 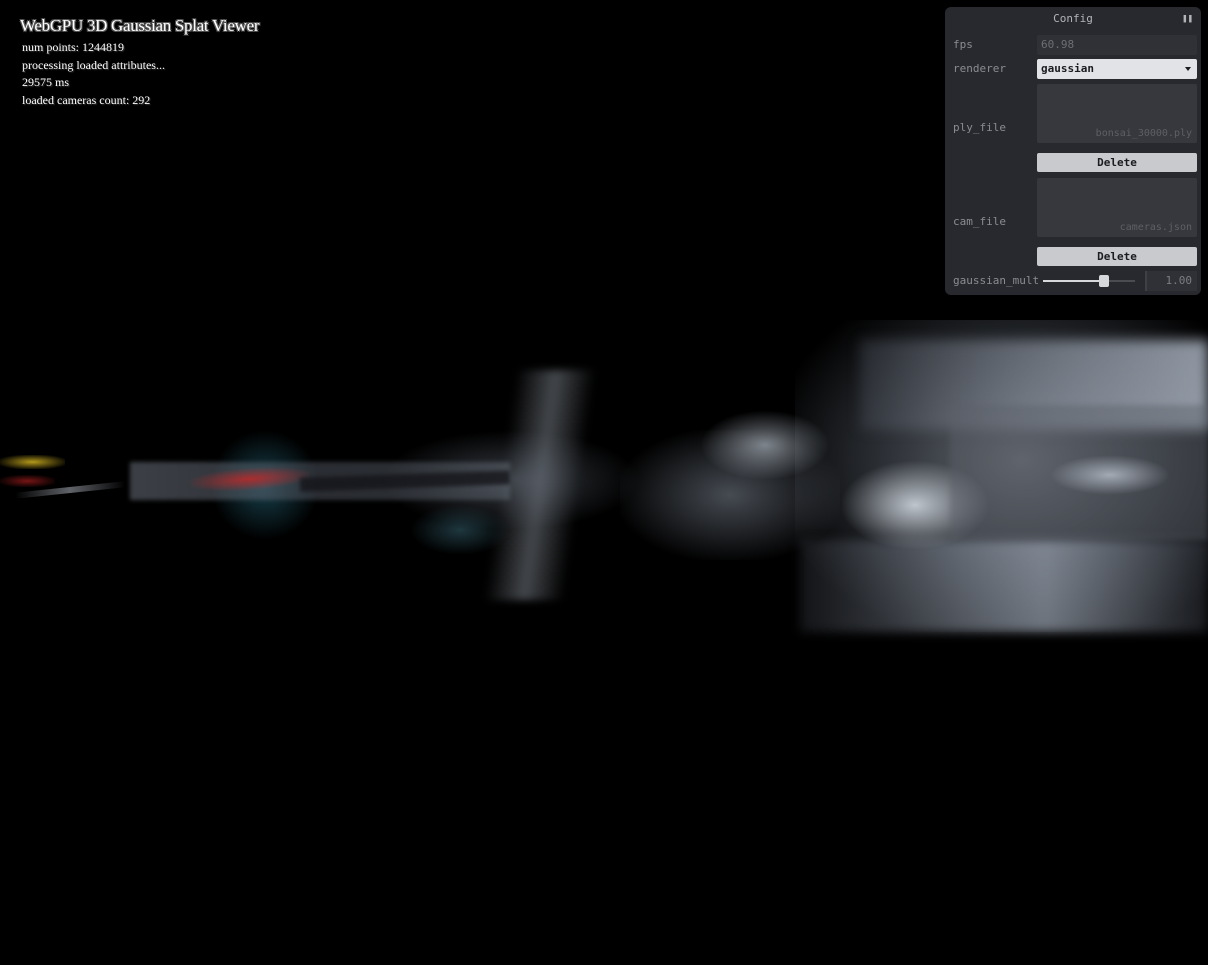 I want to click on ply-file-row: ply_file bonsai_30000.ply, so click(x=1073, y=114).